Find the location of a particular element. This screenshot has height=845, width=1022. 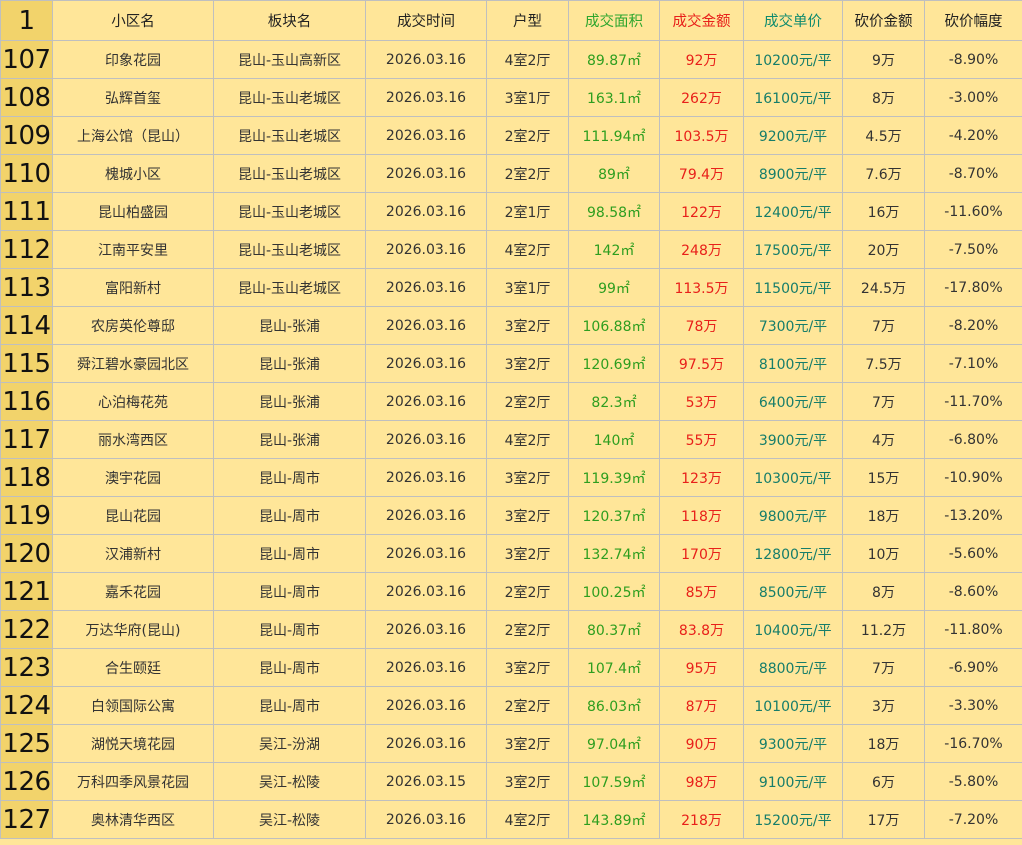

cell-price: 262万 is located at coordinates (701, 97).